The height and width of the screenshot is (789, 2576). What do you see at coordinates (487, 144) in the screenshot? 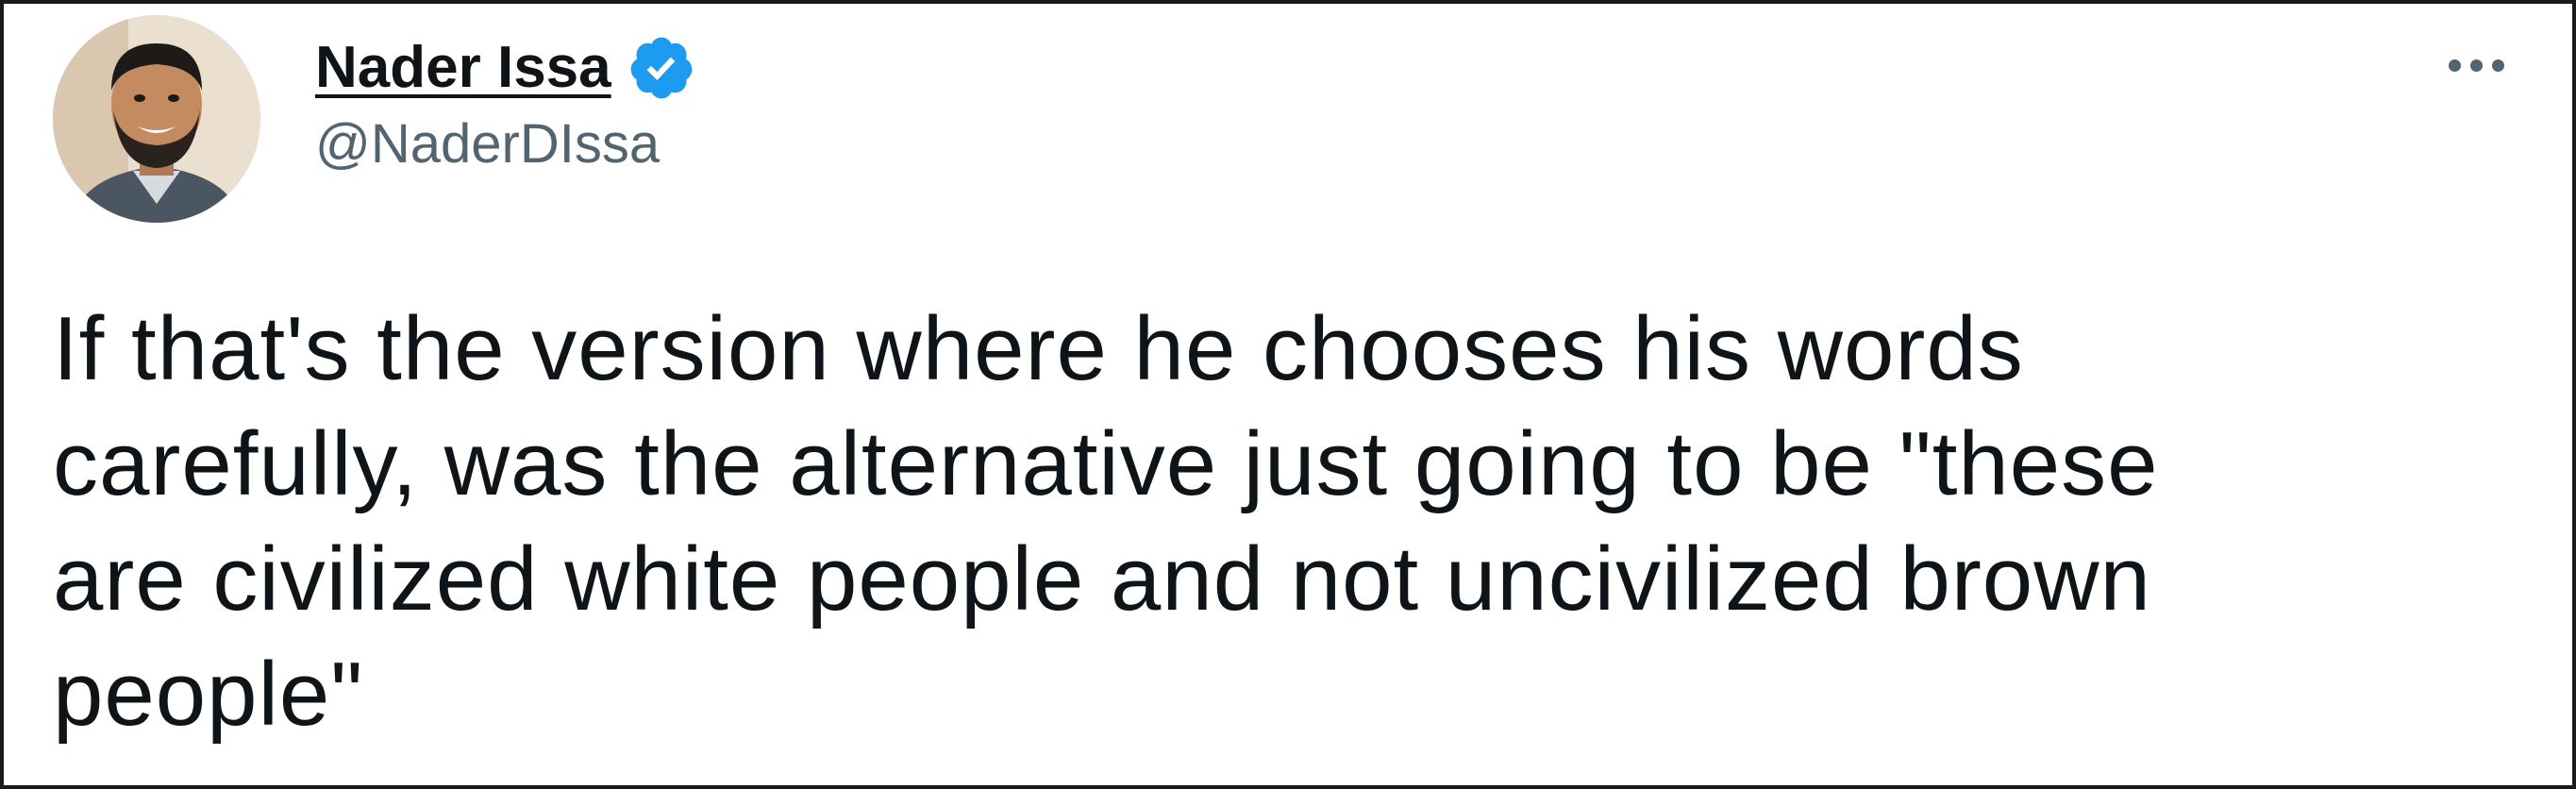
I see `author-handle: @NaderDIssa` at bounding box center [487, 144].